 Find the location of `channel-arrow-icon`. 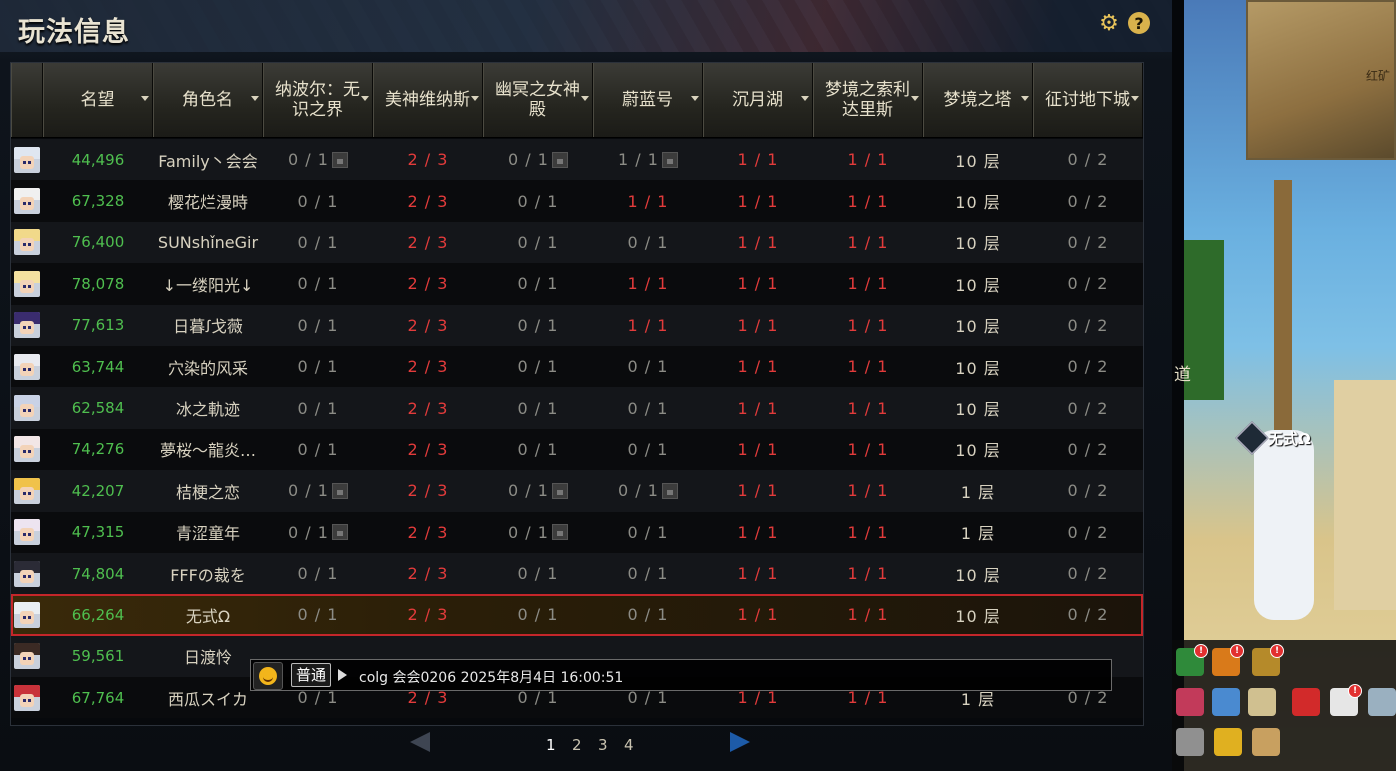

channel-arrow-icon is located at coordinates (342, 675).